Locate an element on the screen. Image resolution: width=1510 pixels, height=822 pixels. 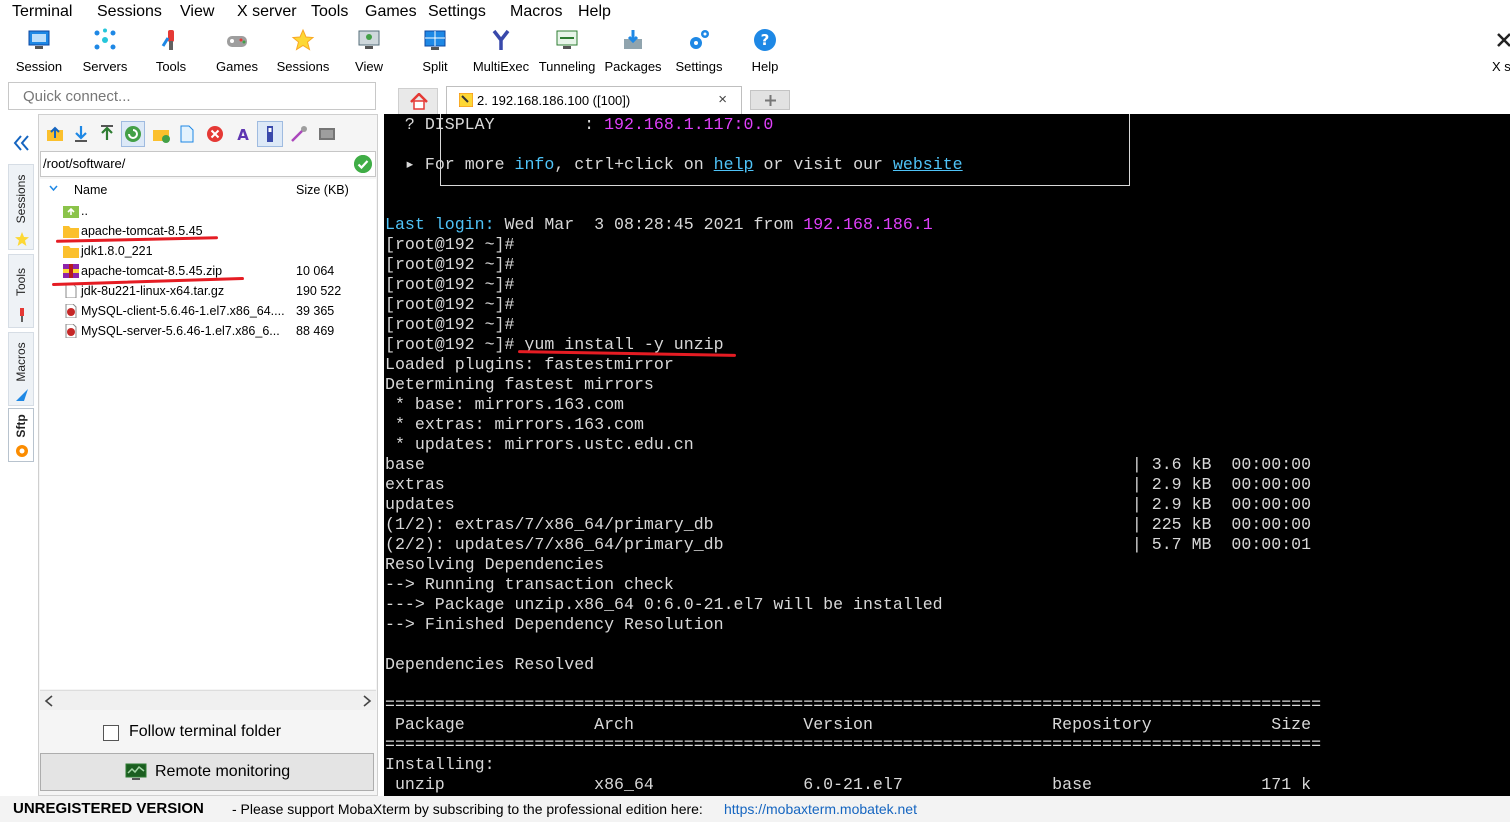
path-ok-icon is located at coordinates (363, 164).